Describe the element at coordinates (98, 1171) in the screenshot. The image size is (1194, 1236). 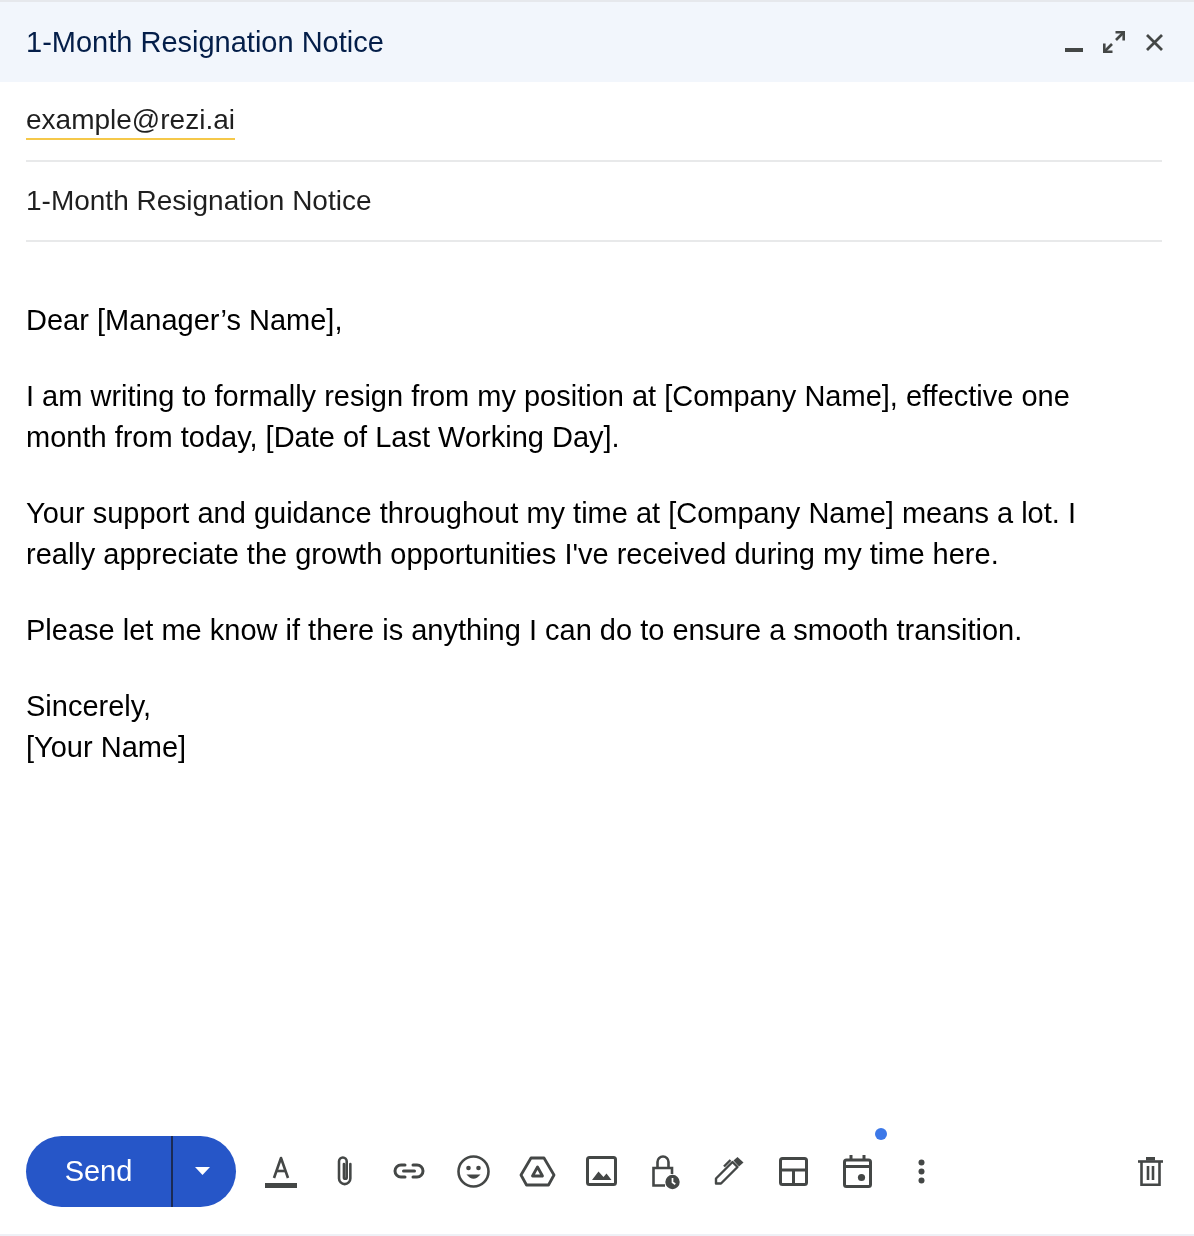
I see `send-button: Send` at that location.